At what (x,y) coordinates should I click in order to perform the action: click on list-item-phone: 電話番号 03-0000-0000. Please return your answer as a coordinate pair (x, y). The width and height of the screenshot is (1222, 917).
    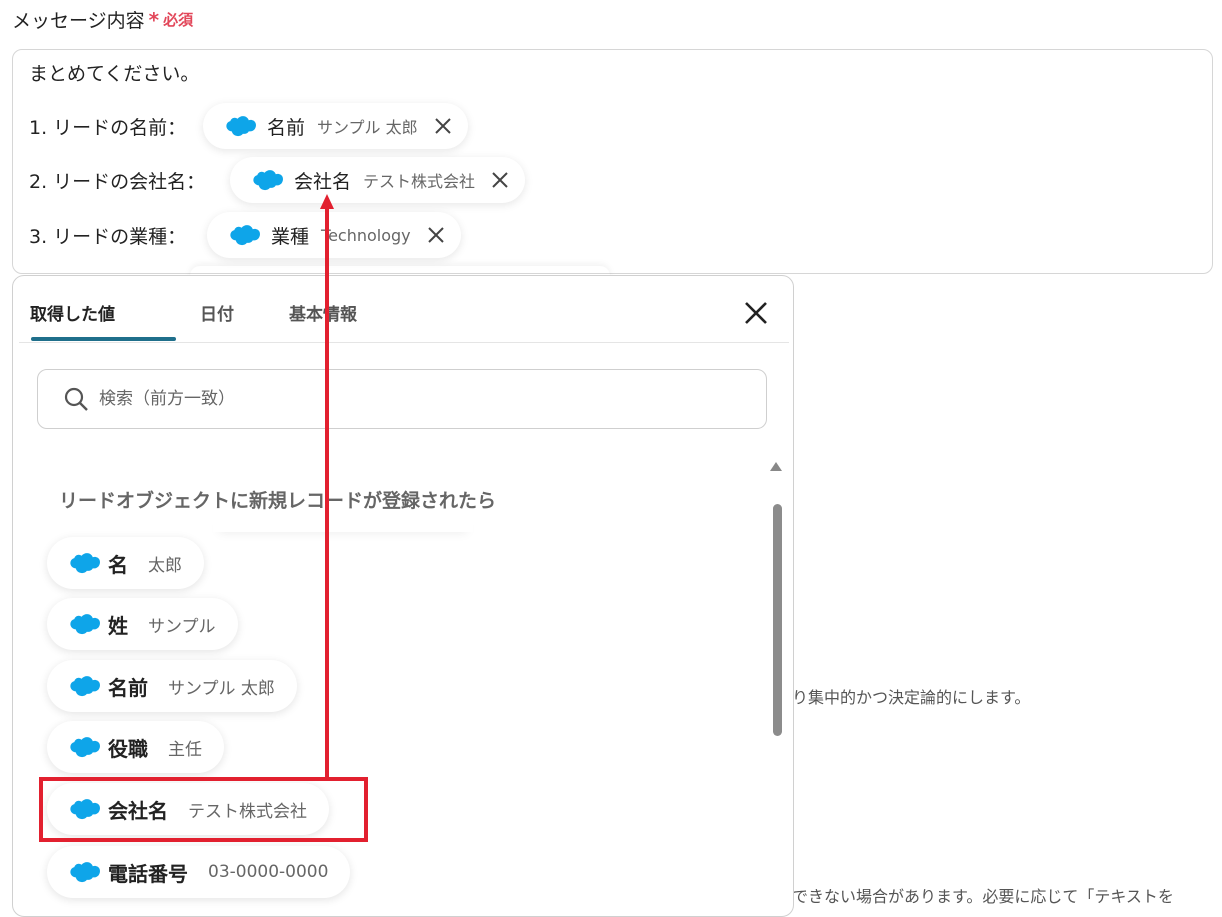
    Looking at the image, I should click on (199, 872).